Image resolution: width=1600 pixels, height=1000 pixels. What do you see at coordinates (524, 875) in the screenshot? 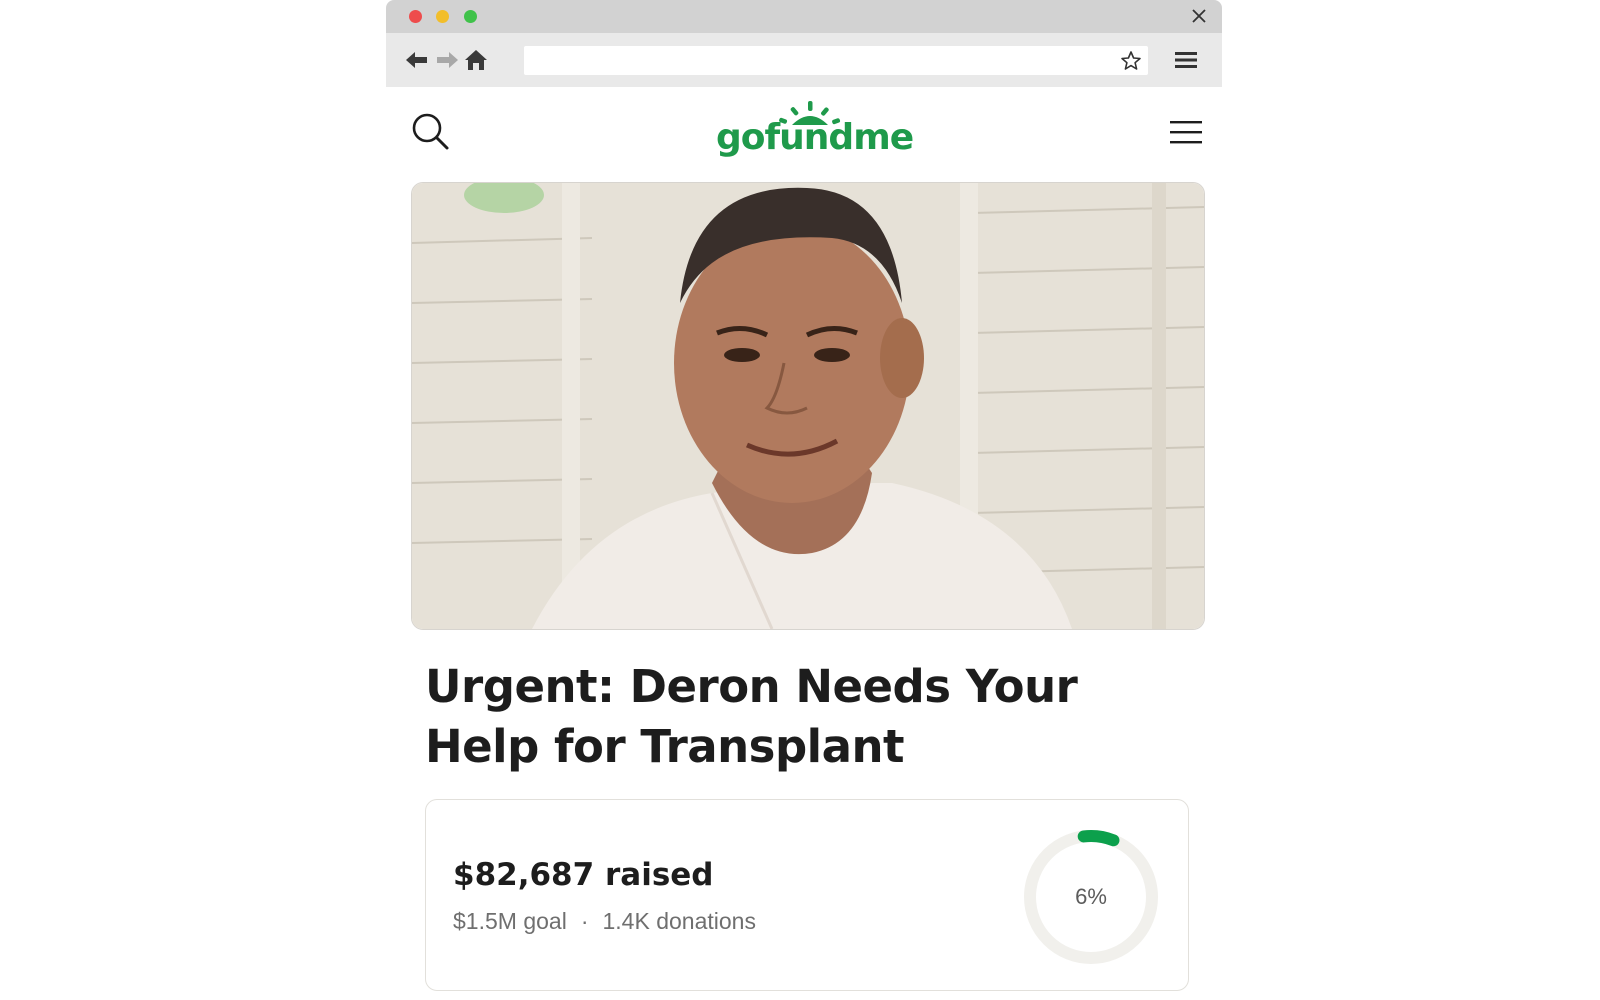
I see `raised-amount: $82,687` at bounding box center [524, 875].